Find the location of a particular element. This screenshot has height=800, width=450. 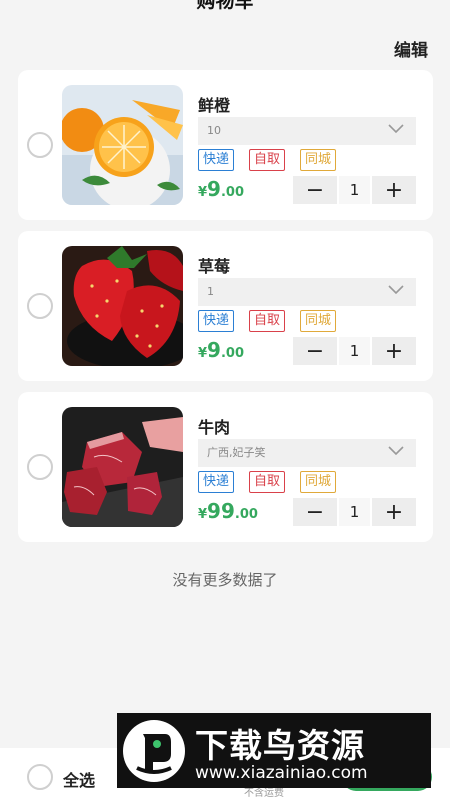

select-all-label: 全选 is located at coordinates (79, 779).